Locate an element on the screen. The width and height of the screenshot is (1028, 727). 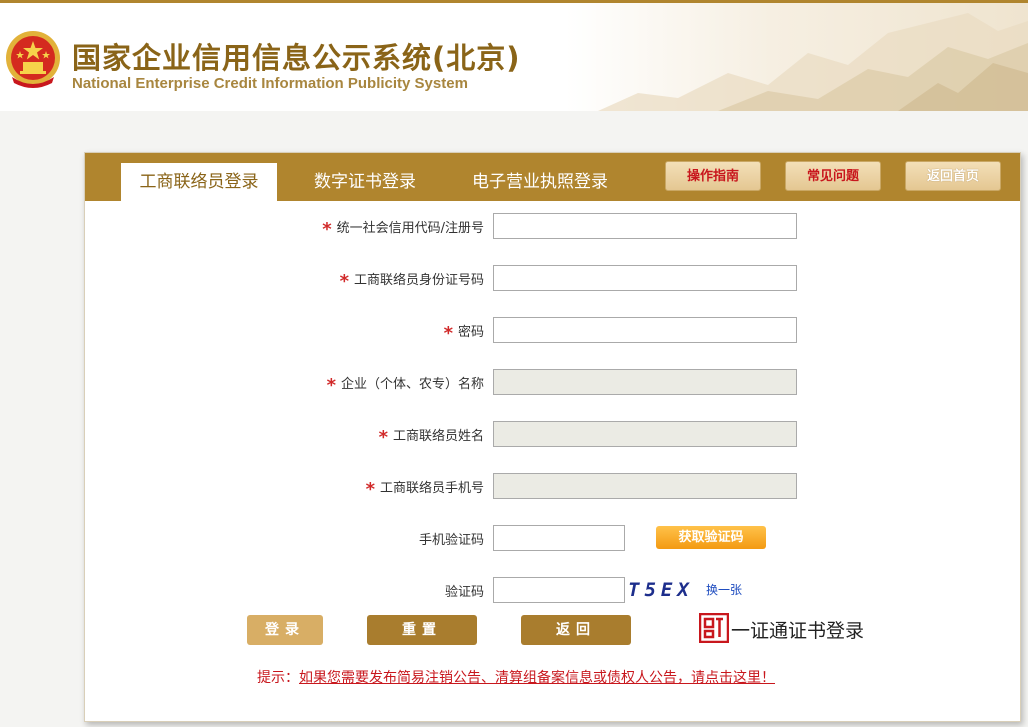
notice-prefix: 提示： is located at coordinates (278, 678).